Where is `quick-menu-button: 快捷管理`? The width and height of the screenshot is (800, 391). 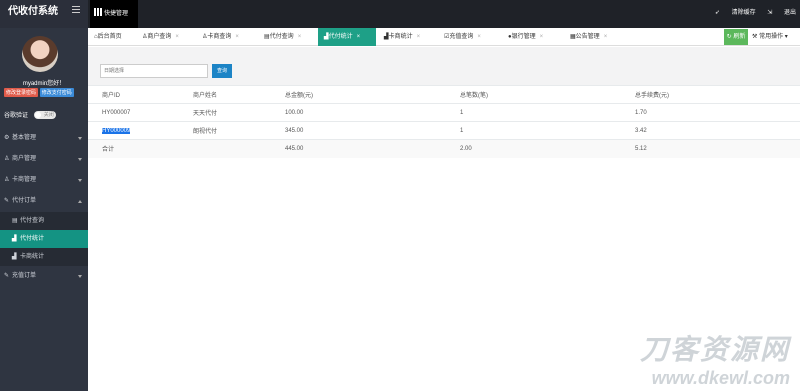
quick-menu-button: 快捷管理 is located at coordinates (114, 14).